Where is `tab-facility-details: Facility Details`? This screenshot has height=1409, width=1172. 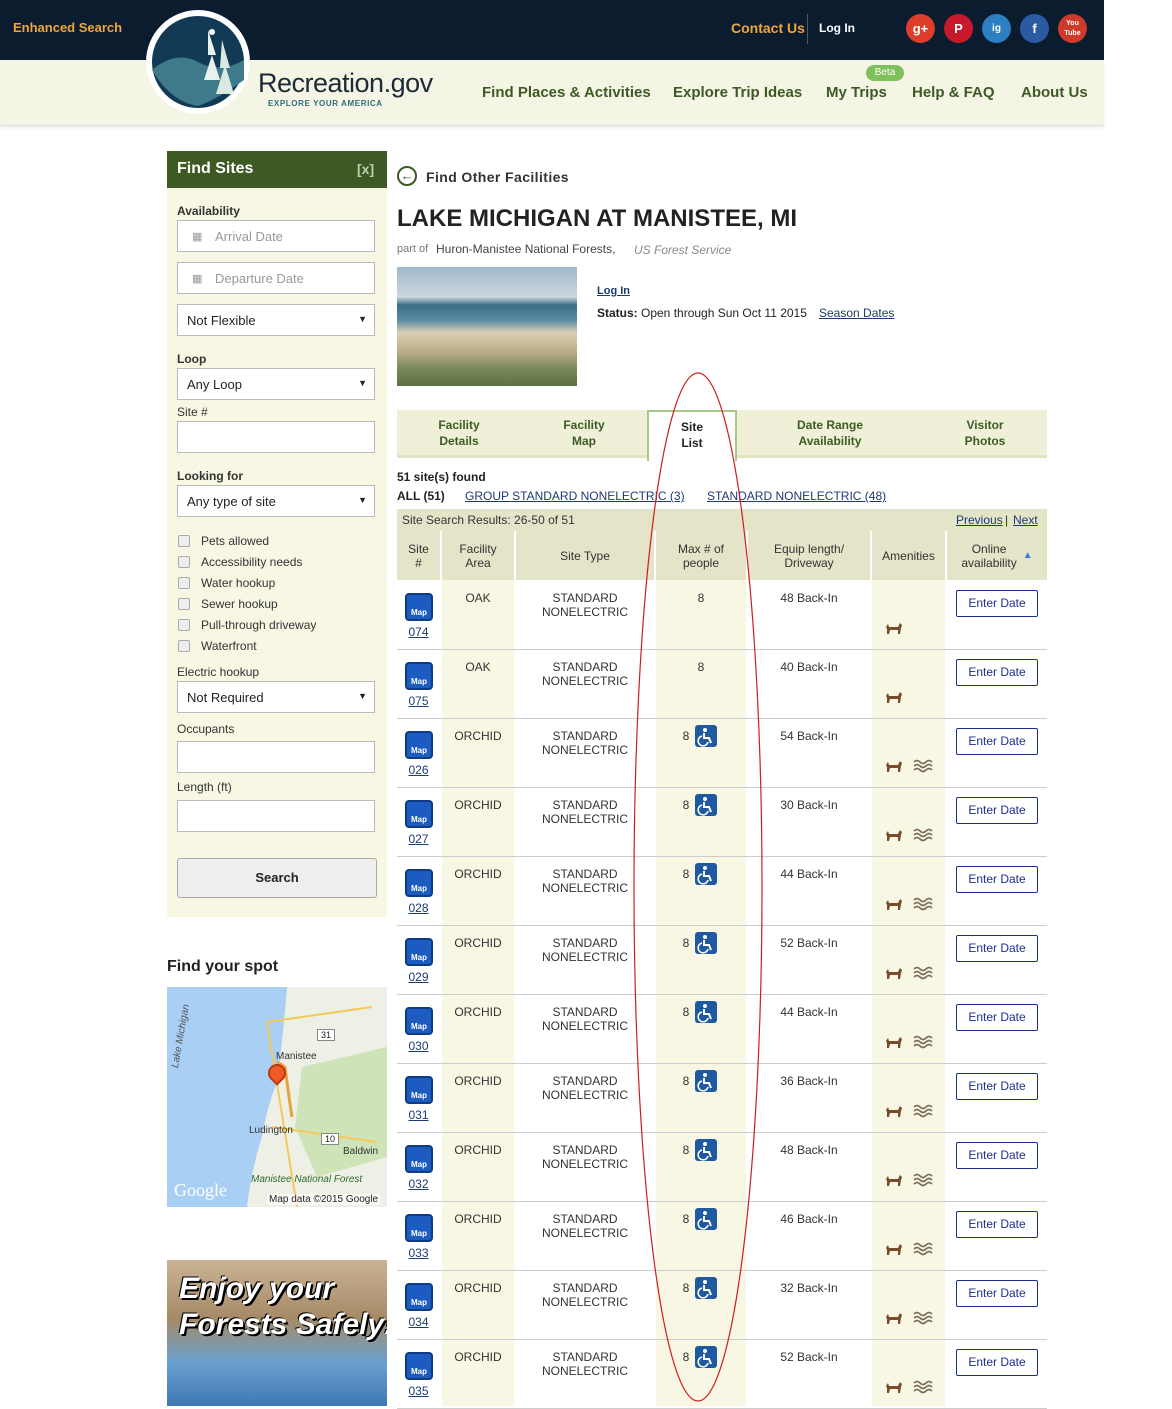
tab-facility-details: Facility Details is located at coordinates (459, 434).